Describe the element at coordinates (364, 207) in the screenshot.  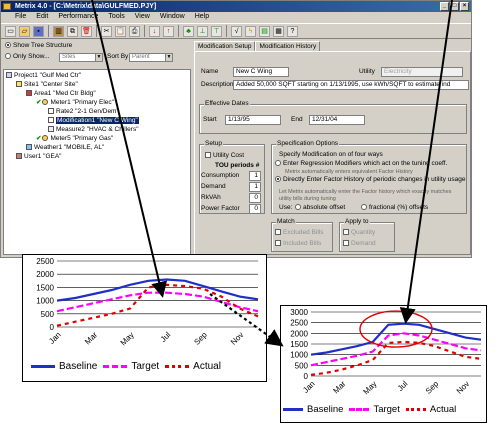
I see `fractional-offset-radio` at that location.